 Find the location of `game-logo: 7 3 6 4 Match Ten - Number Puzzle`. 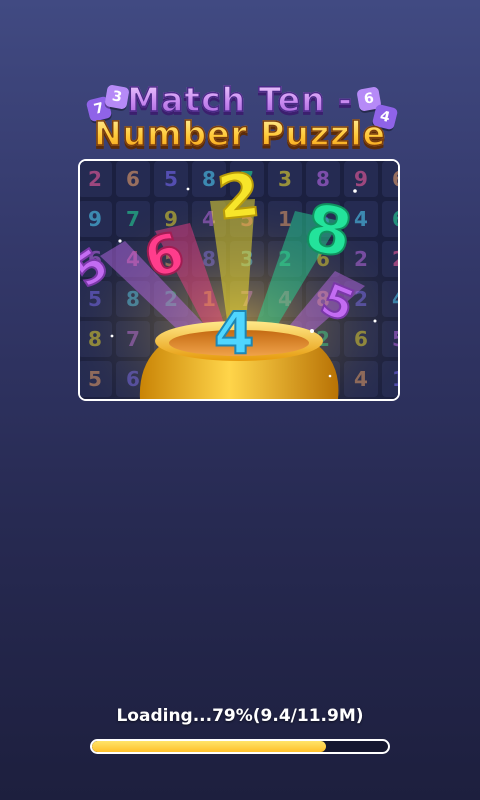

game-logo: 7 3 6 4 Match Ten - Number Puzzle is located at coordinates (240, 117).